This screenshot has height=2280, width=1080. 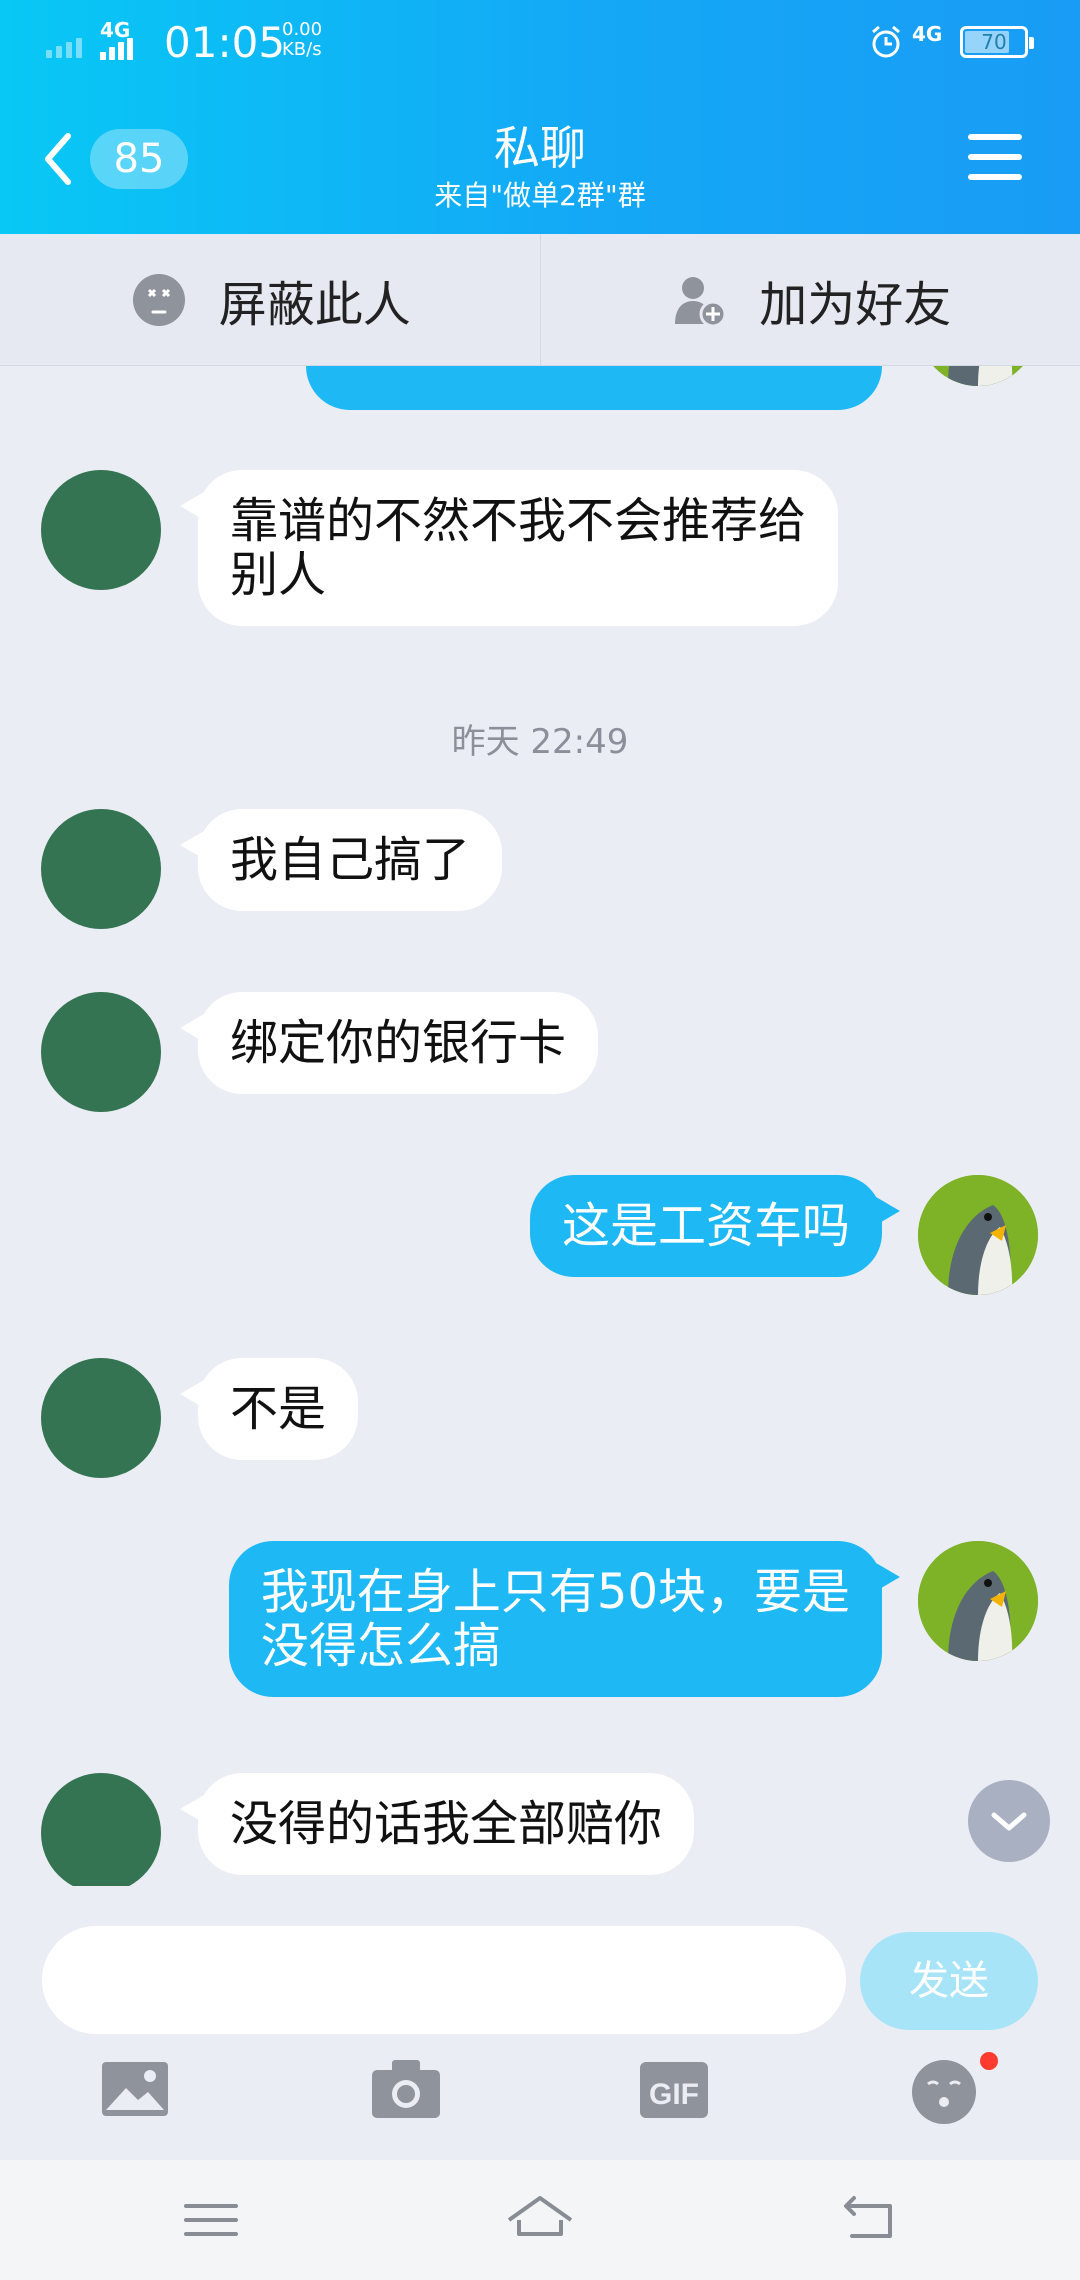 What do you see at coordinates (540, 742) in the screenshot?
I see `message-timestamp: 昨天 22:49` at bounding box center [540, 742].